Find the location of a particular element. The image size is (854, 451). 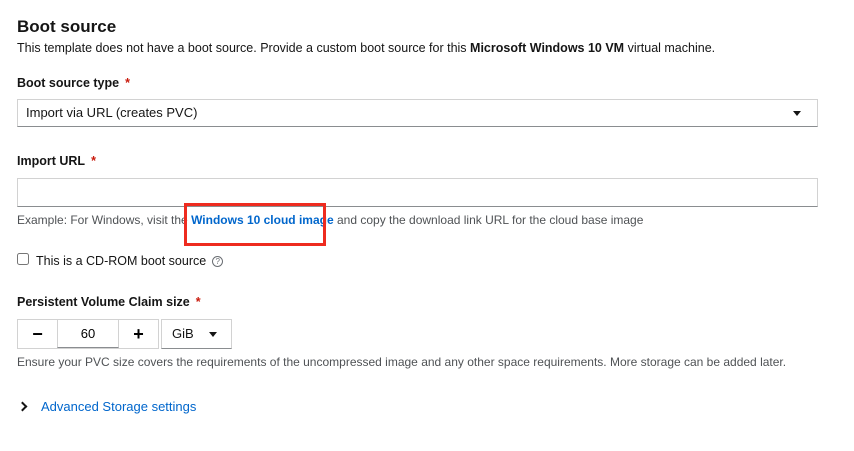

advanced-storage-toggle: Advanced Storage settings is located at coordinates (118, 407).